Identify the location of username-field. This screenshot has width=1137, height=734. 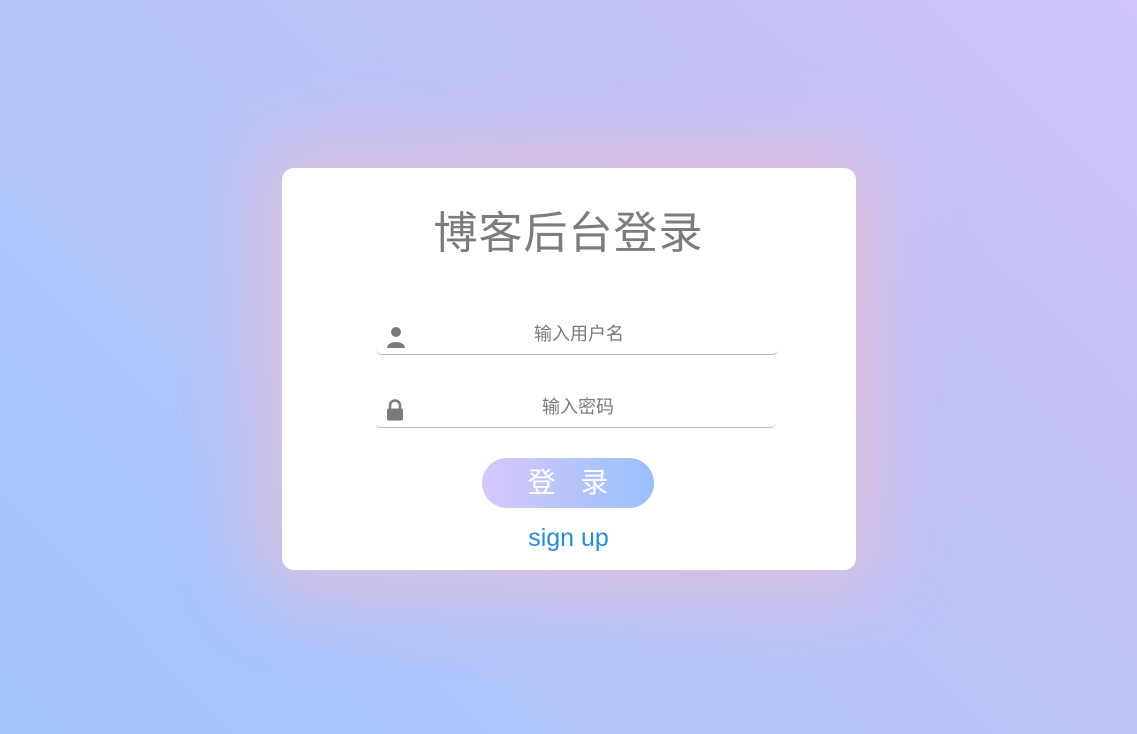
(577, 334).